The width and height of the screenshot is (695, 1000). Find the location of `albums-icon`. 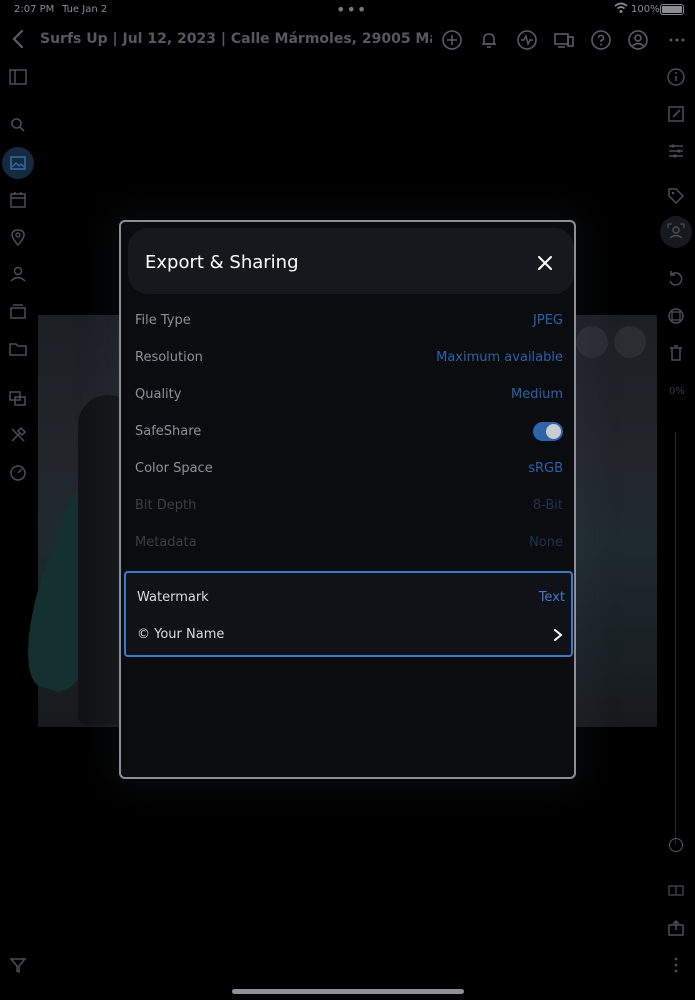

albums-icon is located at coordinates (18, 311).